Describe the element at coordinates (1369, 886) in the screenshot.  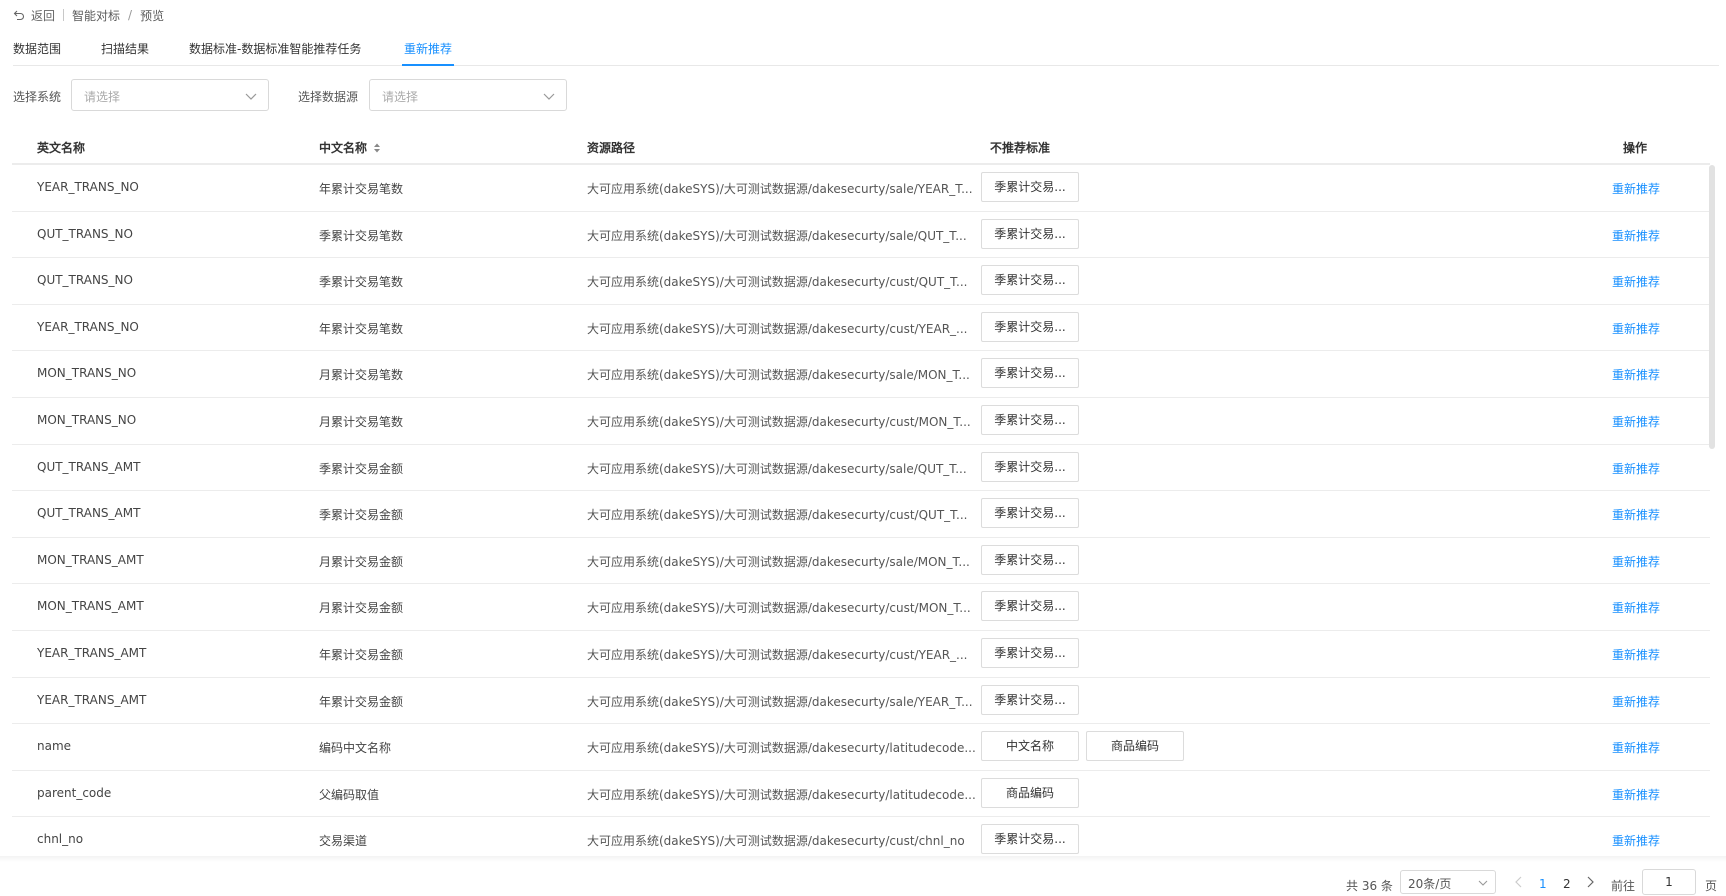
I see `pagination-total: 共 36 条` at that location.